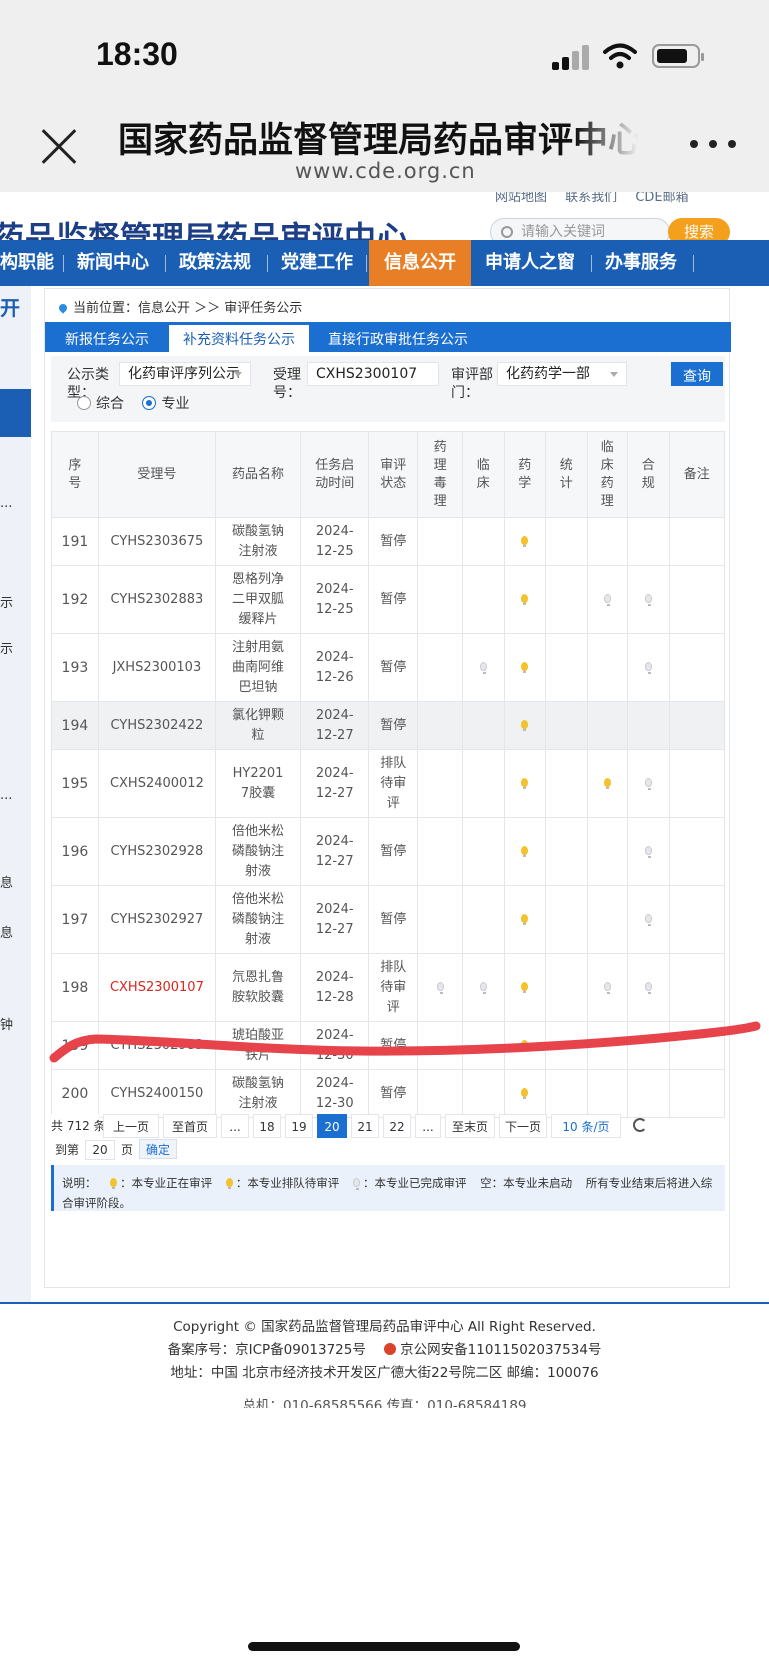 The image size is (769, 1665). I want to click on prev-page-button: 上一页, so click(131, 1126).